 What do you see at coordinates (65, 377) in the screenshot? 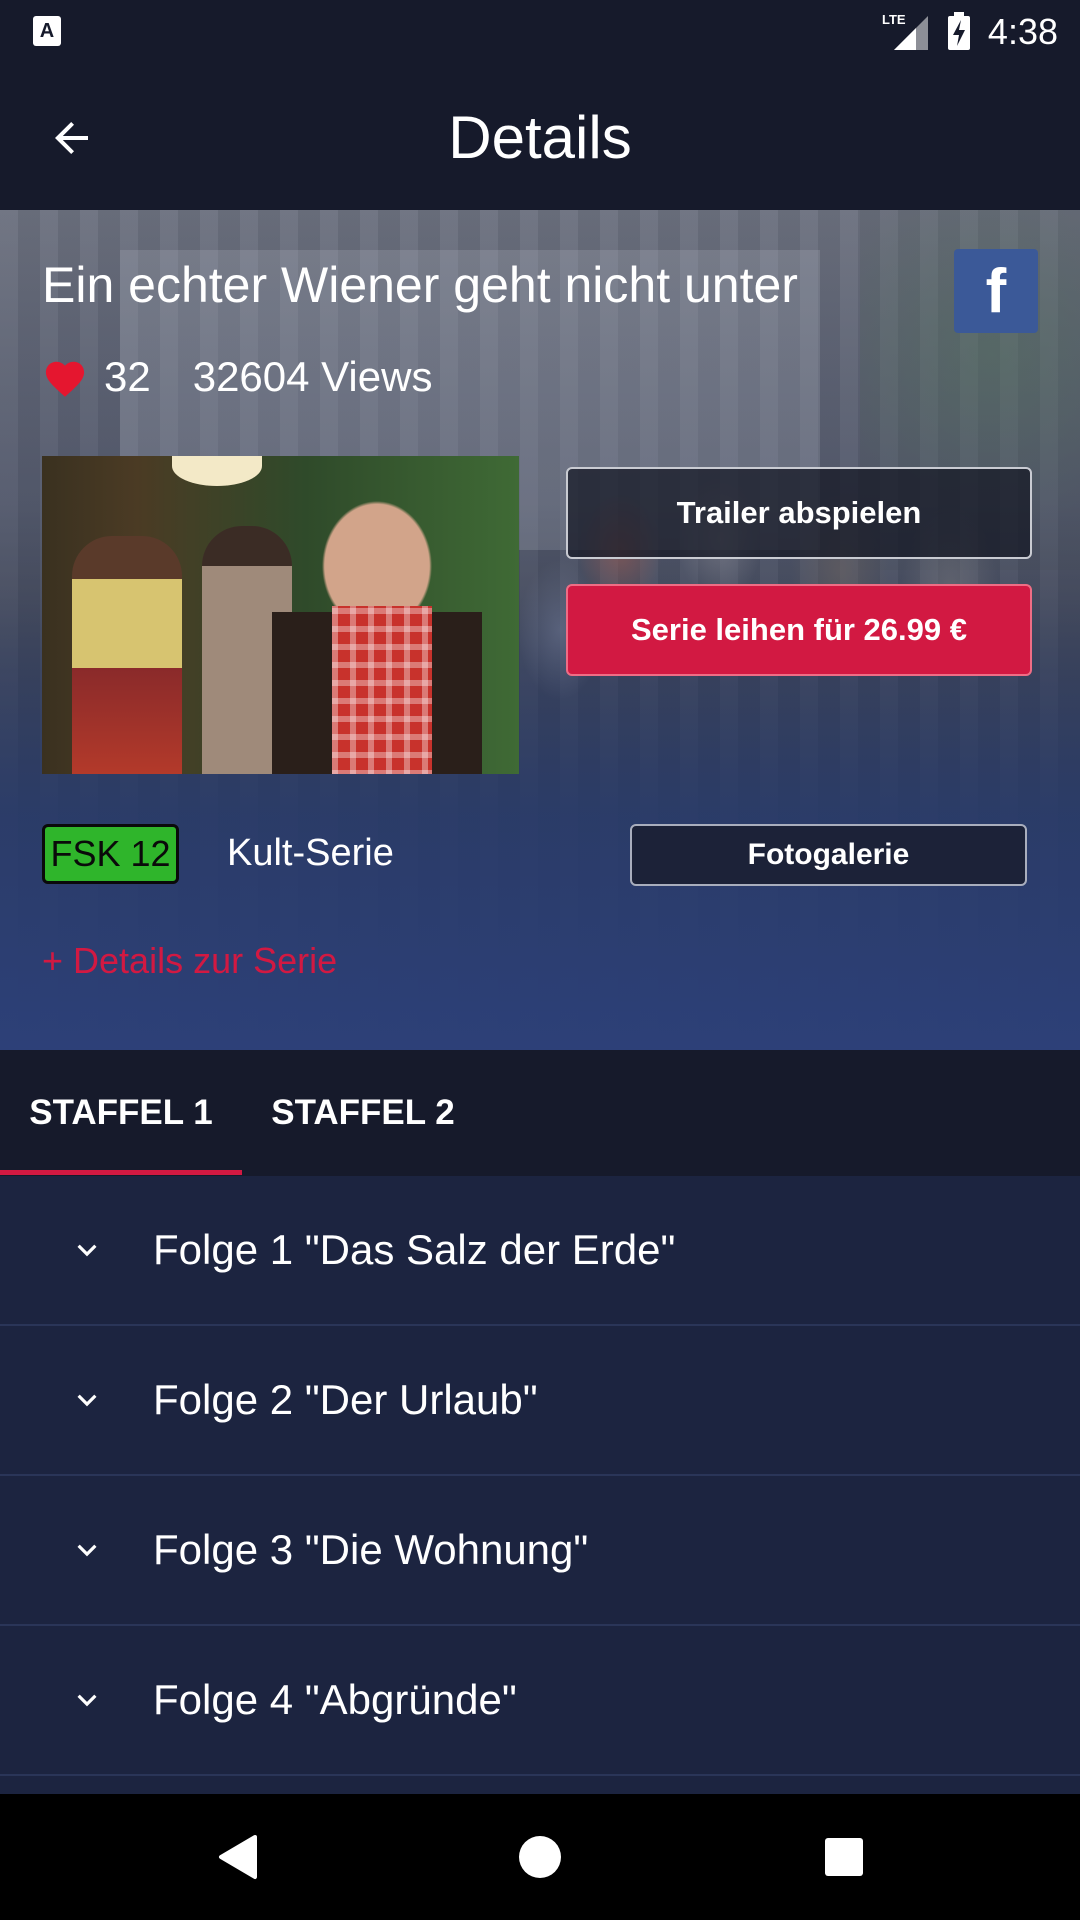
I see `heart-icon` at bounding box center [65, 377].